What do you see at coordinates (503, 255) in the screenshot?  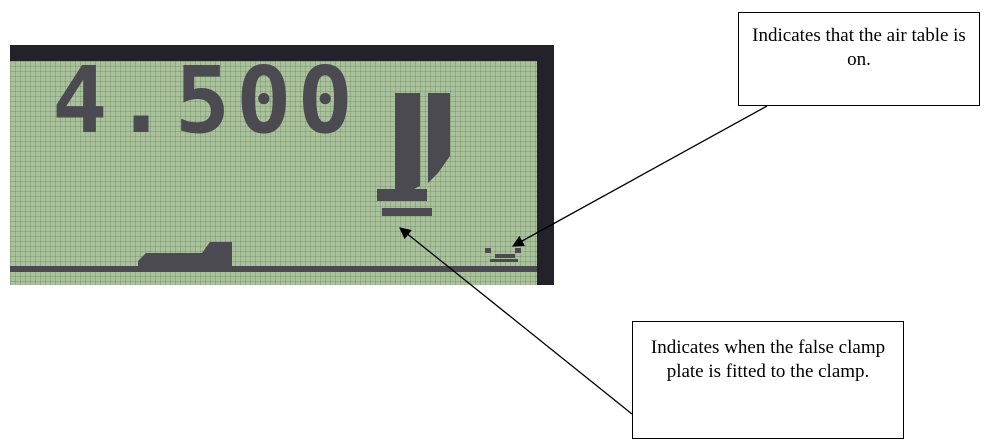 I see `air-table-icon` at bounding box center [503, 255].